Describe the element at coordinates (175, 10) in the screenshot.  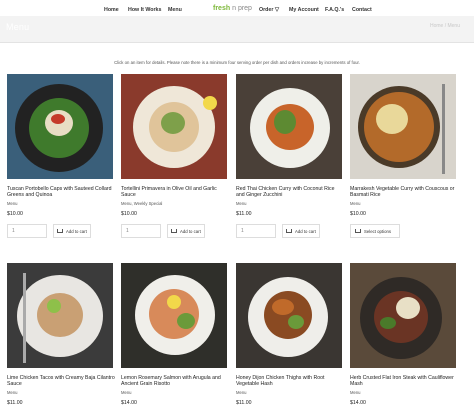
I see `nav-menu: Menu` at that location.